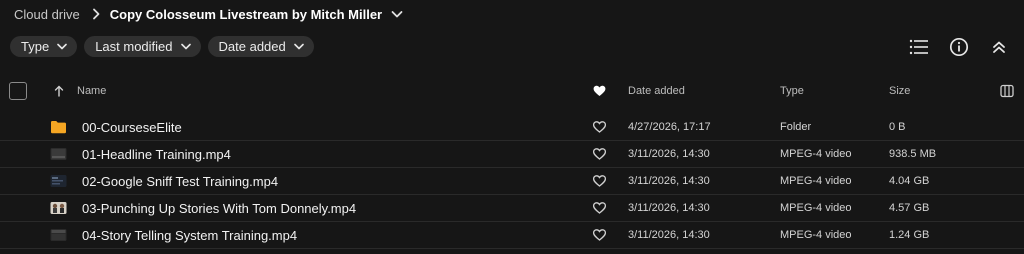  What do you see at coordinates (656, 91) in the screenshot?
I see `column-header-date-added: Date added` at bounding box center [656, 91].